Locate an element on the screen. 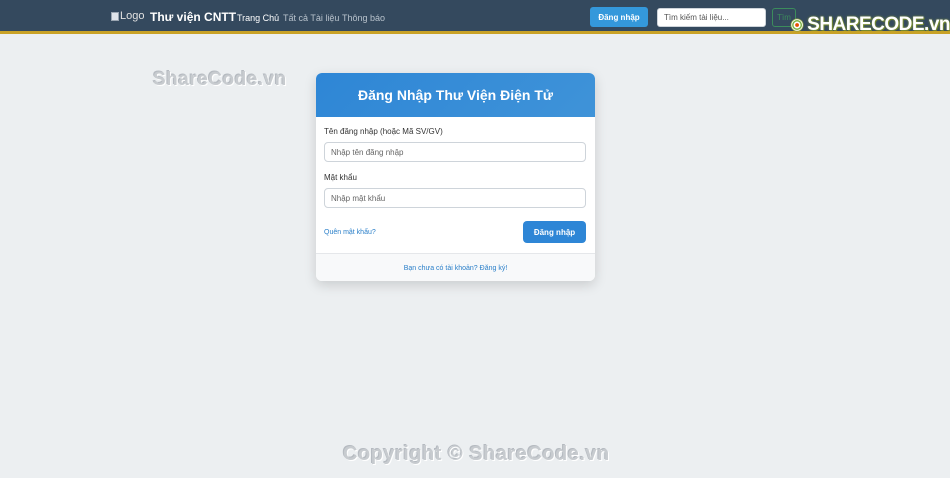  username-label: Tên đăng nhập (hoặc Mã SV/GV) is located at coordinates (383, 131).